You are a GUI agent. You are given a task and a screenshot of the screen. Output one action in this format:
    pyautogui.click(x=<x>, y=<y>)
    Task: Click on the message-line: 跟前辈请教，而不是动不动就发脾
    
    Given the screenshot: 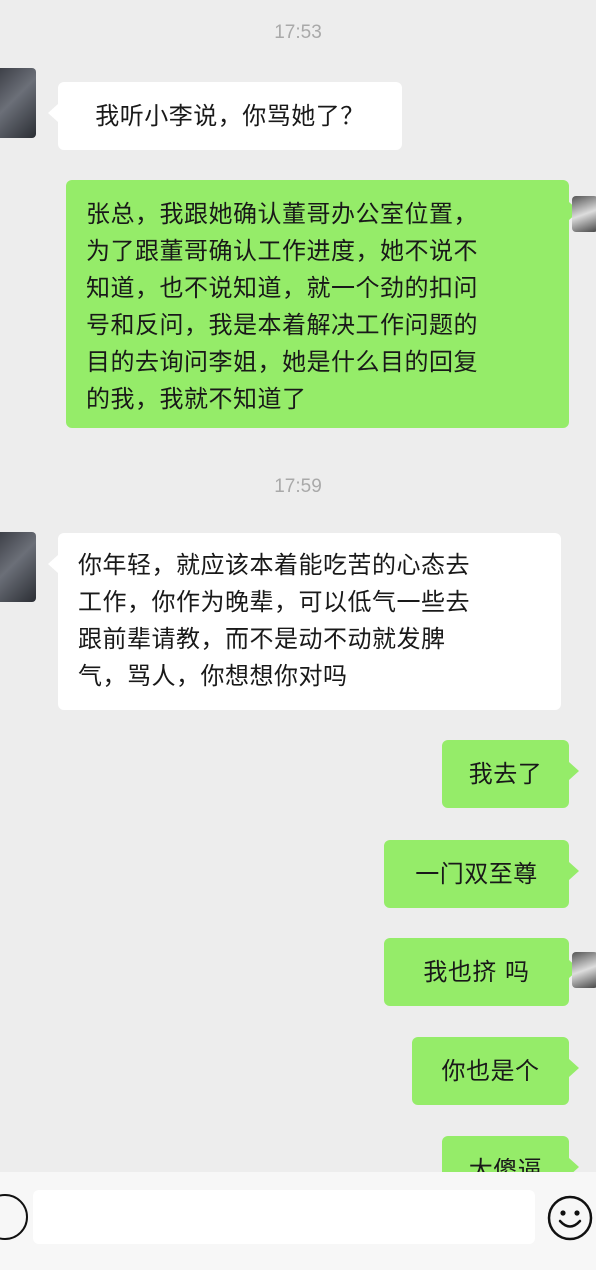 What is the action you would take?
    pyautogui.click(x=262, y=639)
    